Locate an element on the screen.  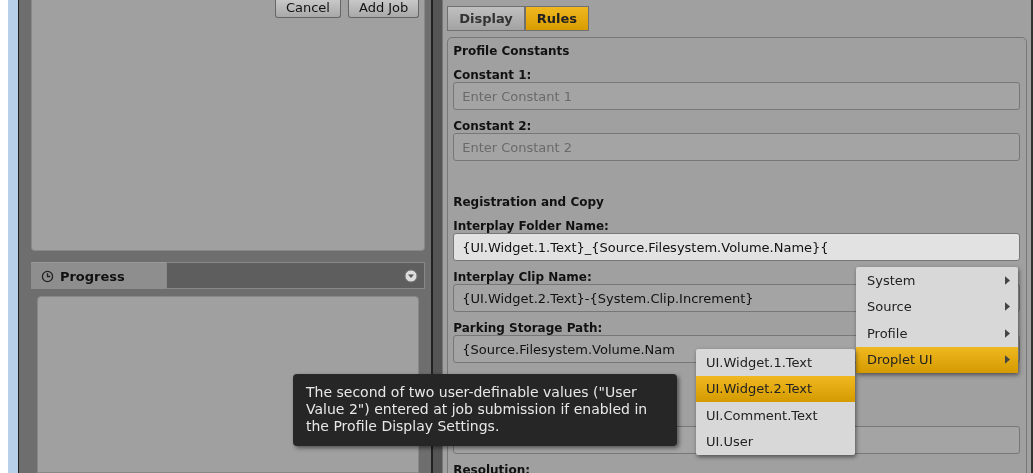
field-label: Constant 1: is located at coordinates (492, 75).